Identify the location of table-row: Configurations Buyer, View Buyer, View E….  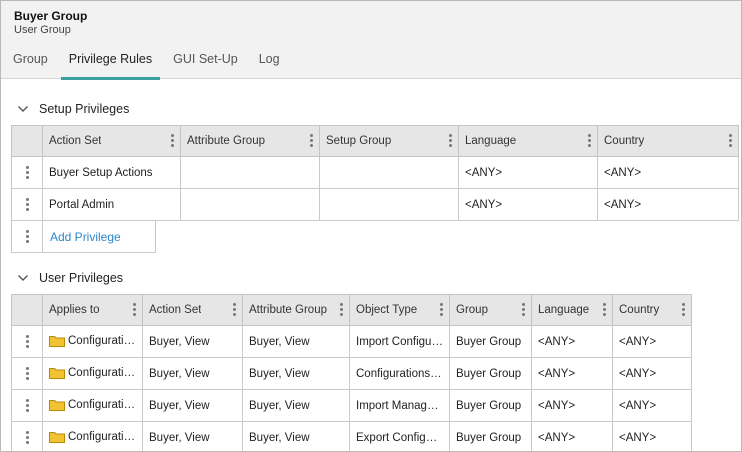
(351, 436).